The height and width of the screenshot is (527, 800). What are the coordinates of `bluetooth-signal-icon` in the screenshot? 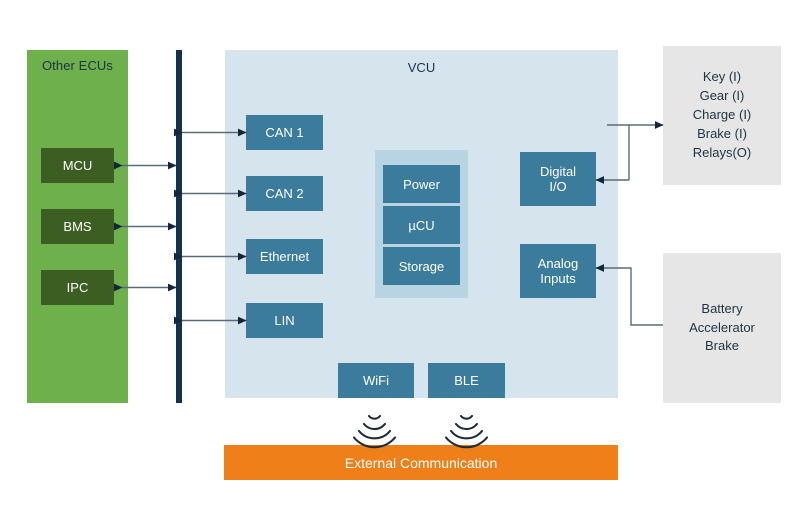 It's located at (466, 431).